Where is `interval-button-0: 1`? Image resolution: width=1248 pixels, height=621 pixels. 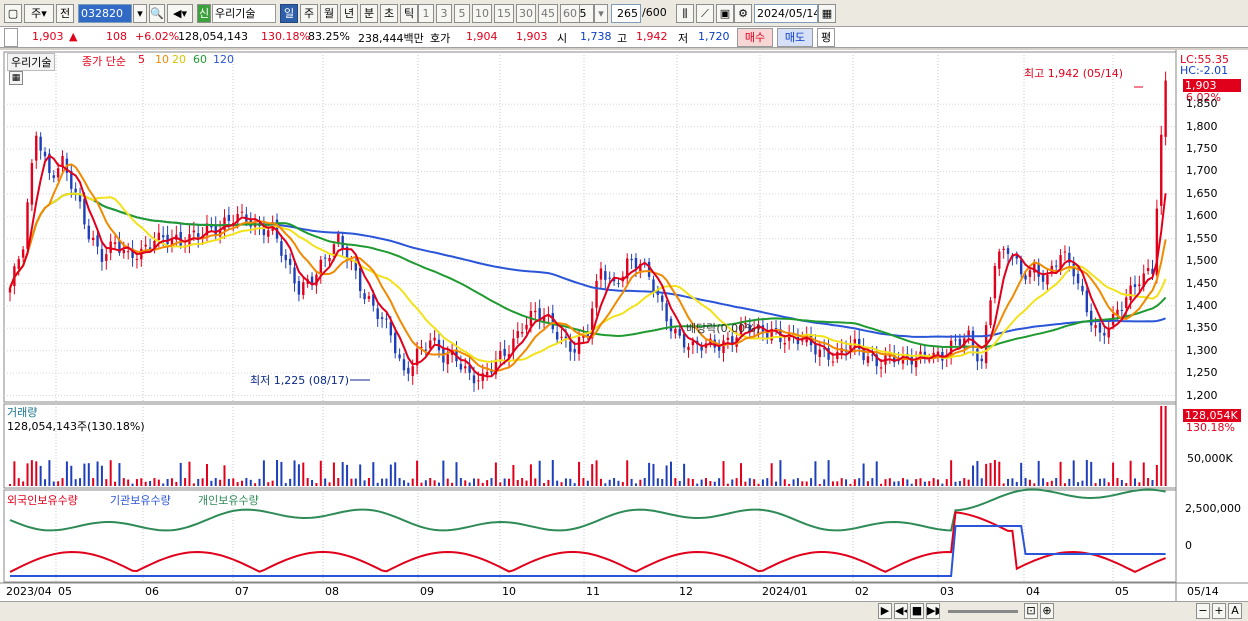 interval-button-0: 1 is located at coordinates (426, 13).